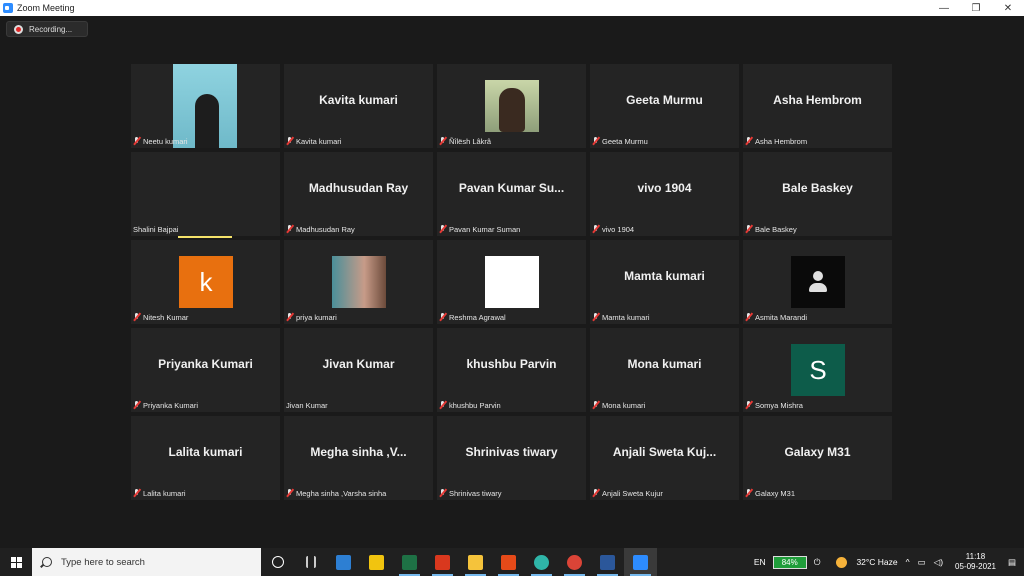 Image resolution: width=1024 pixels, height=576 pixels. Describe the element at coordinates (205, 194) in the screenshot. I see `participant-tile: Shalini Bajpai` at that location.